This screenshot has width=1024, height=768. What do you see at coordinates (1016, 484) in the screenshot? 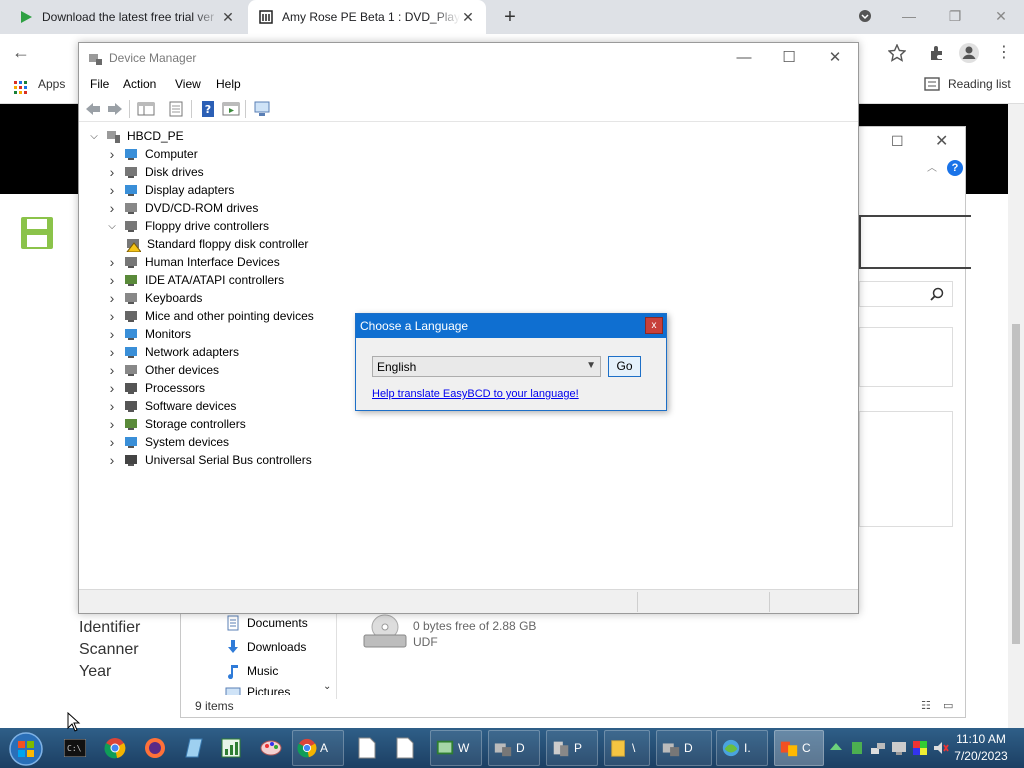
I see `scrollbar-thumb` at bounding box center [1016, 484].